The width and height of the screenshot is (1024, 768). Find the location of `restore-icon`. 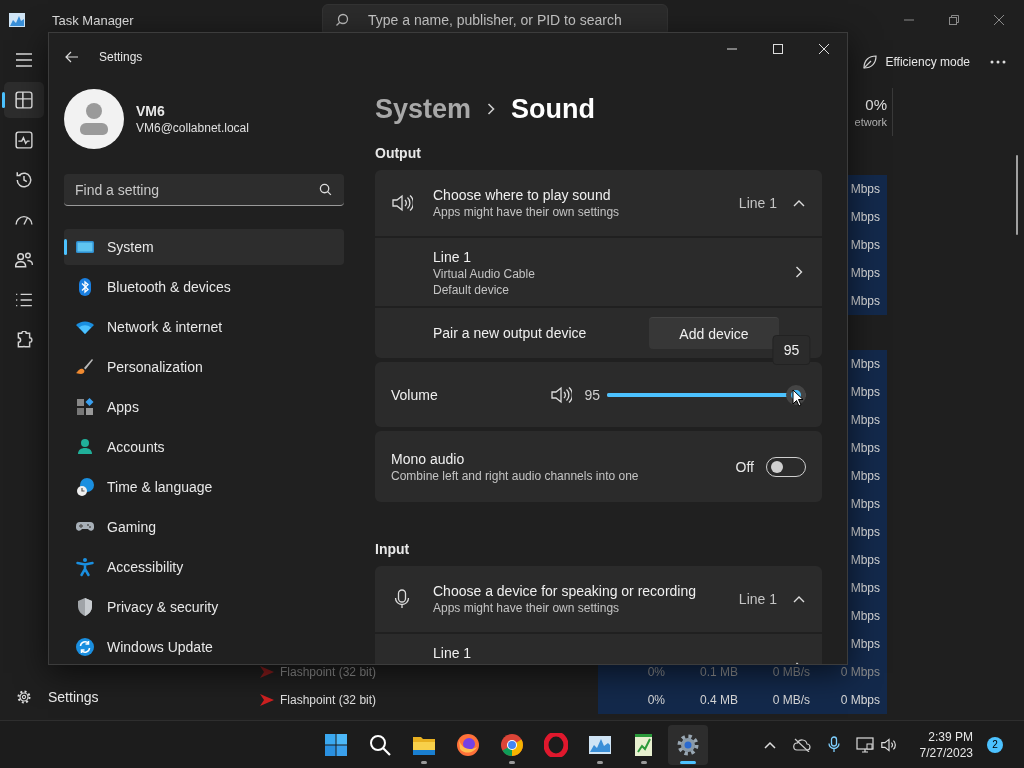

restore-icon is located at coordinates (953, 20).